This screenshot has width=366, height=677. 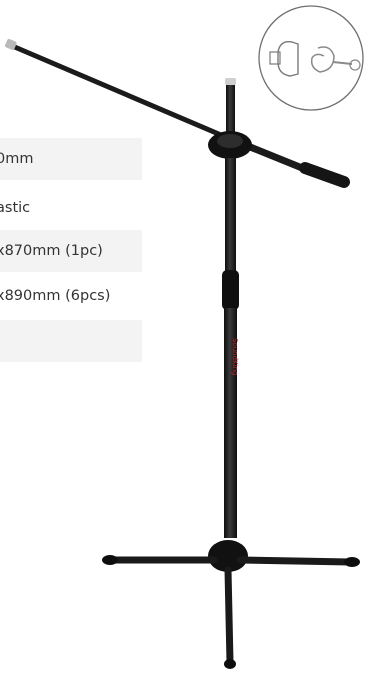 I want to click on main-pole-upper, so click(x=230, y=218).